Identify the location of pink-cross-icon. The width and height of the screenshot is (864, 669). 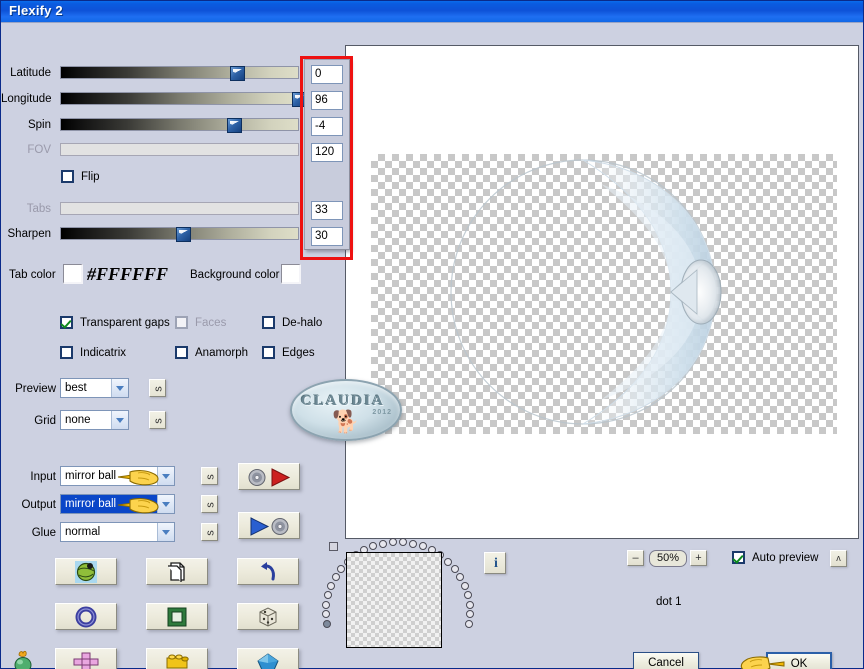
(86, 660).